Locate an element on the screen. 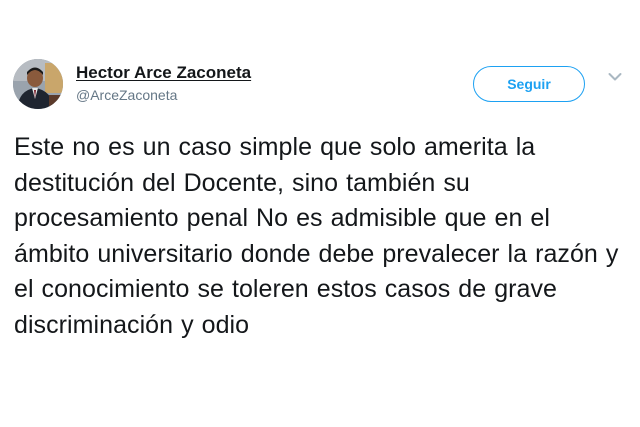  author-handle: @ArceZaconeta is located at coordinates (163, 95).